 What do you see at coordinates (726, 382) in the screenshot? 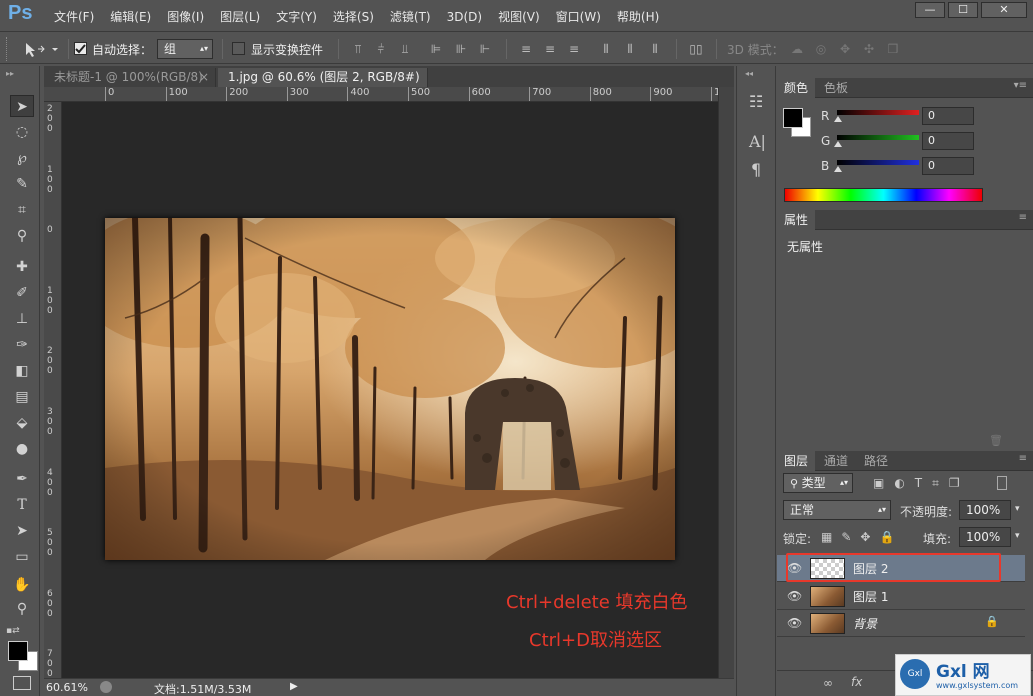
I see `vertical-scrollbar` at bounding box center [726, 382].